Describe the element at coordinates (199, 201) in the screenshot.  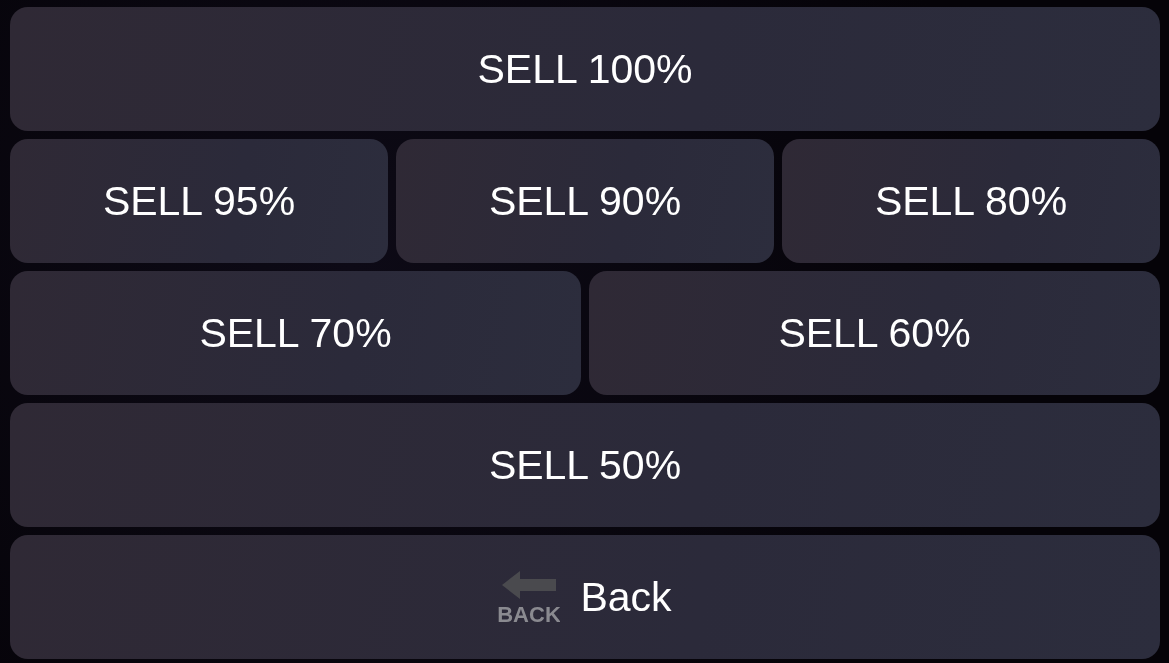
I see `sell-button: SELL 95%` at that location.